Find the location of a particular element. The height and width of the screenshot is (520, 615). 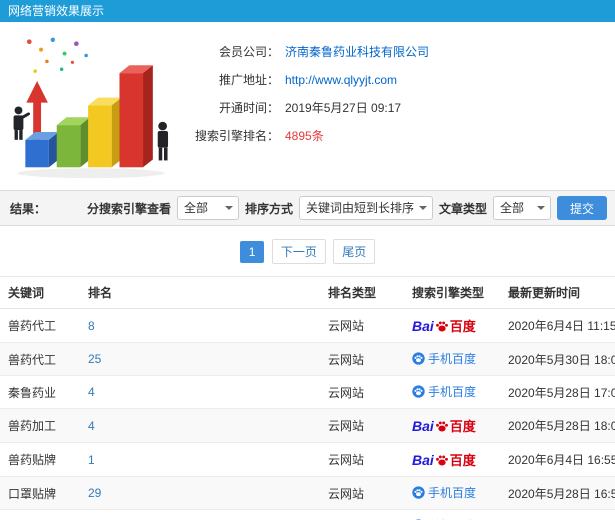

article-type-label: 文章类型 is located at coordinates (462, 208).